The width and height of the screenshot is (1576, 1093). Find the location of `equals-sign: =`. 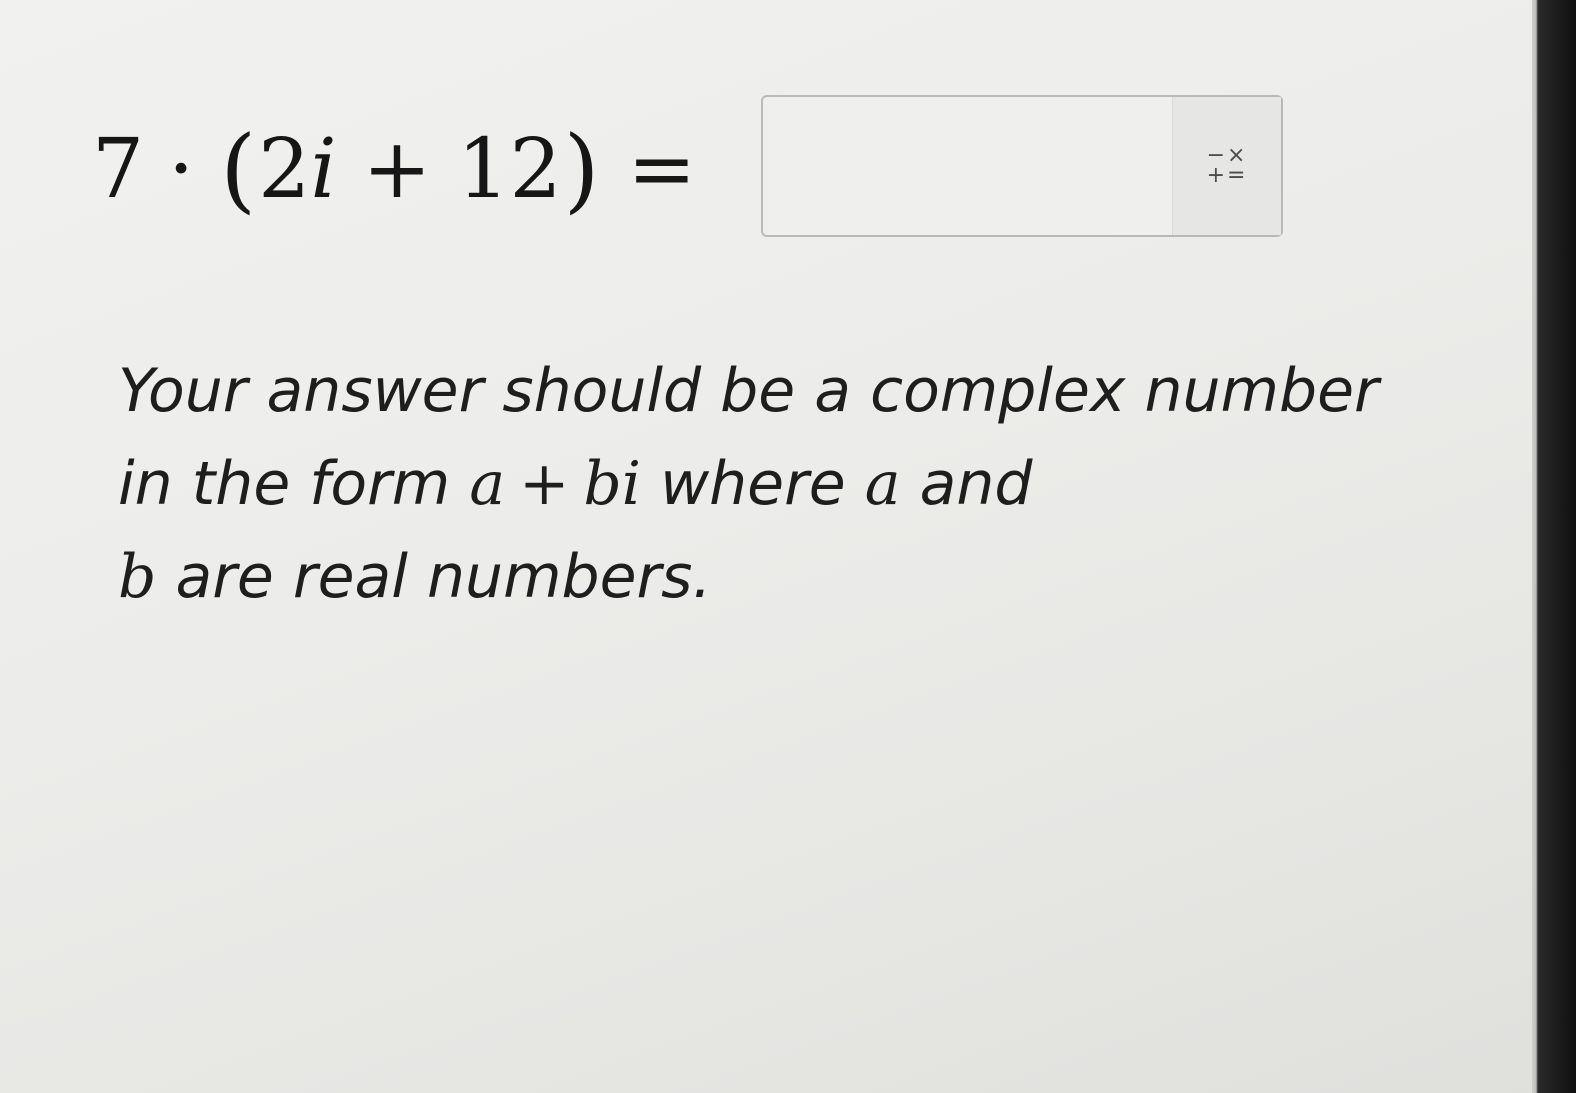

equals-sign: = is located at coordinates (662, 169).